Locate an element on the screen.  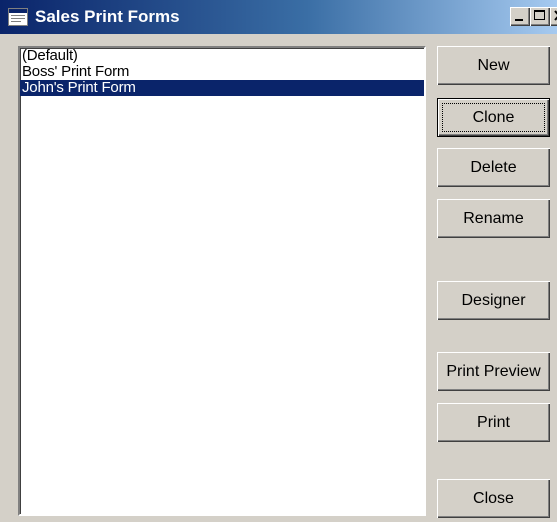
close-button-label: Close is located at coordinates (493, 498).